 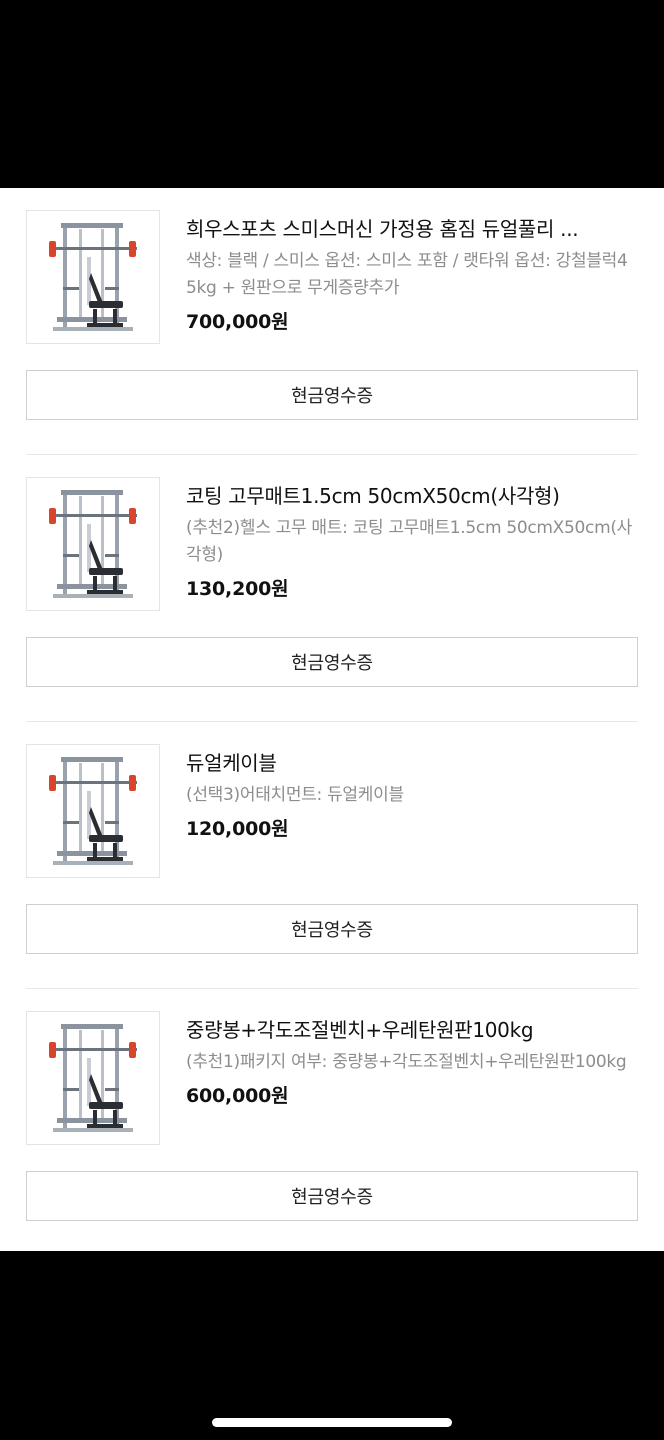 What do you see at coordinates (406, 1062) in the screenshot?
I see `product-option: (추천1)패키지 여부: 중량봉+각도조절벤치+우레탄원판100kg` at bounding box center [406, 1062].